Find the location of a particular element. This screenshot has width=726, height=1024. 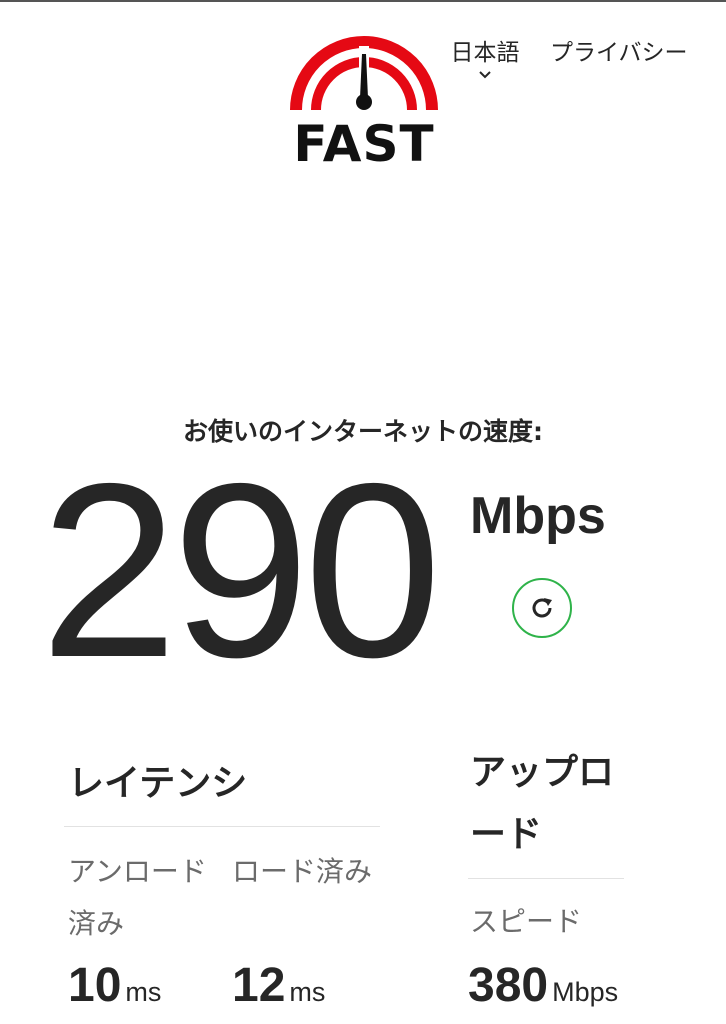

latency-title: レイテンシ is located at coordinates (158, 783).